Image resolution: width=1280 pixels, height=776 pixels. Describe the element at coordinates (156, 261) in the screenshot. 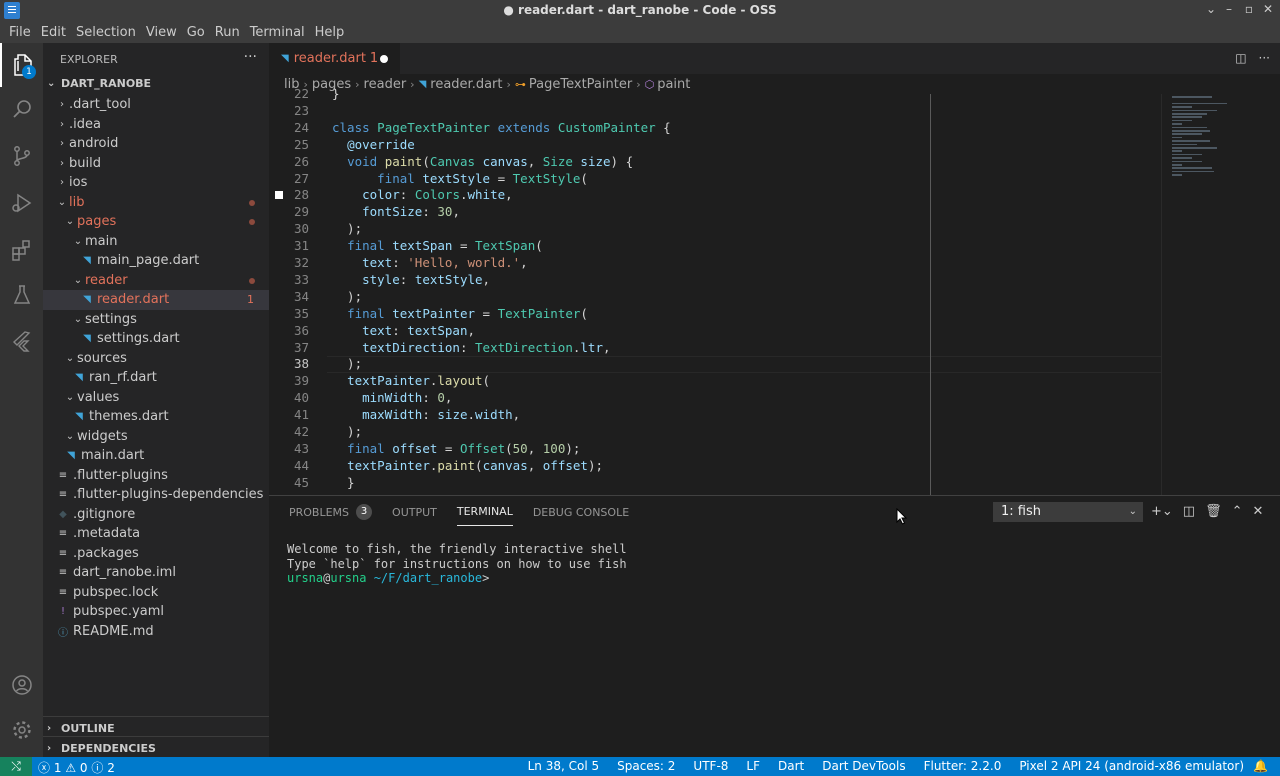

I see `file-item: ◥ main_page.dart` at that location.